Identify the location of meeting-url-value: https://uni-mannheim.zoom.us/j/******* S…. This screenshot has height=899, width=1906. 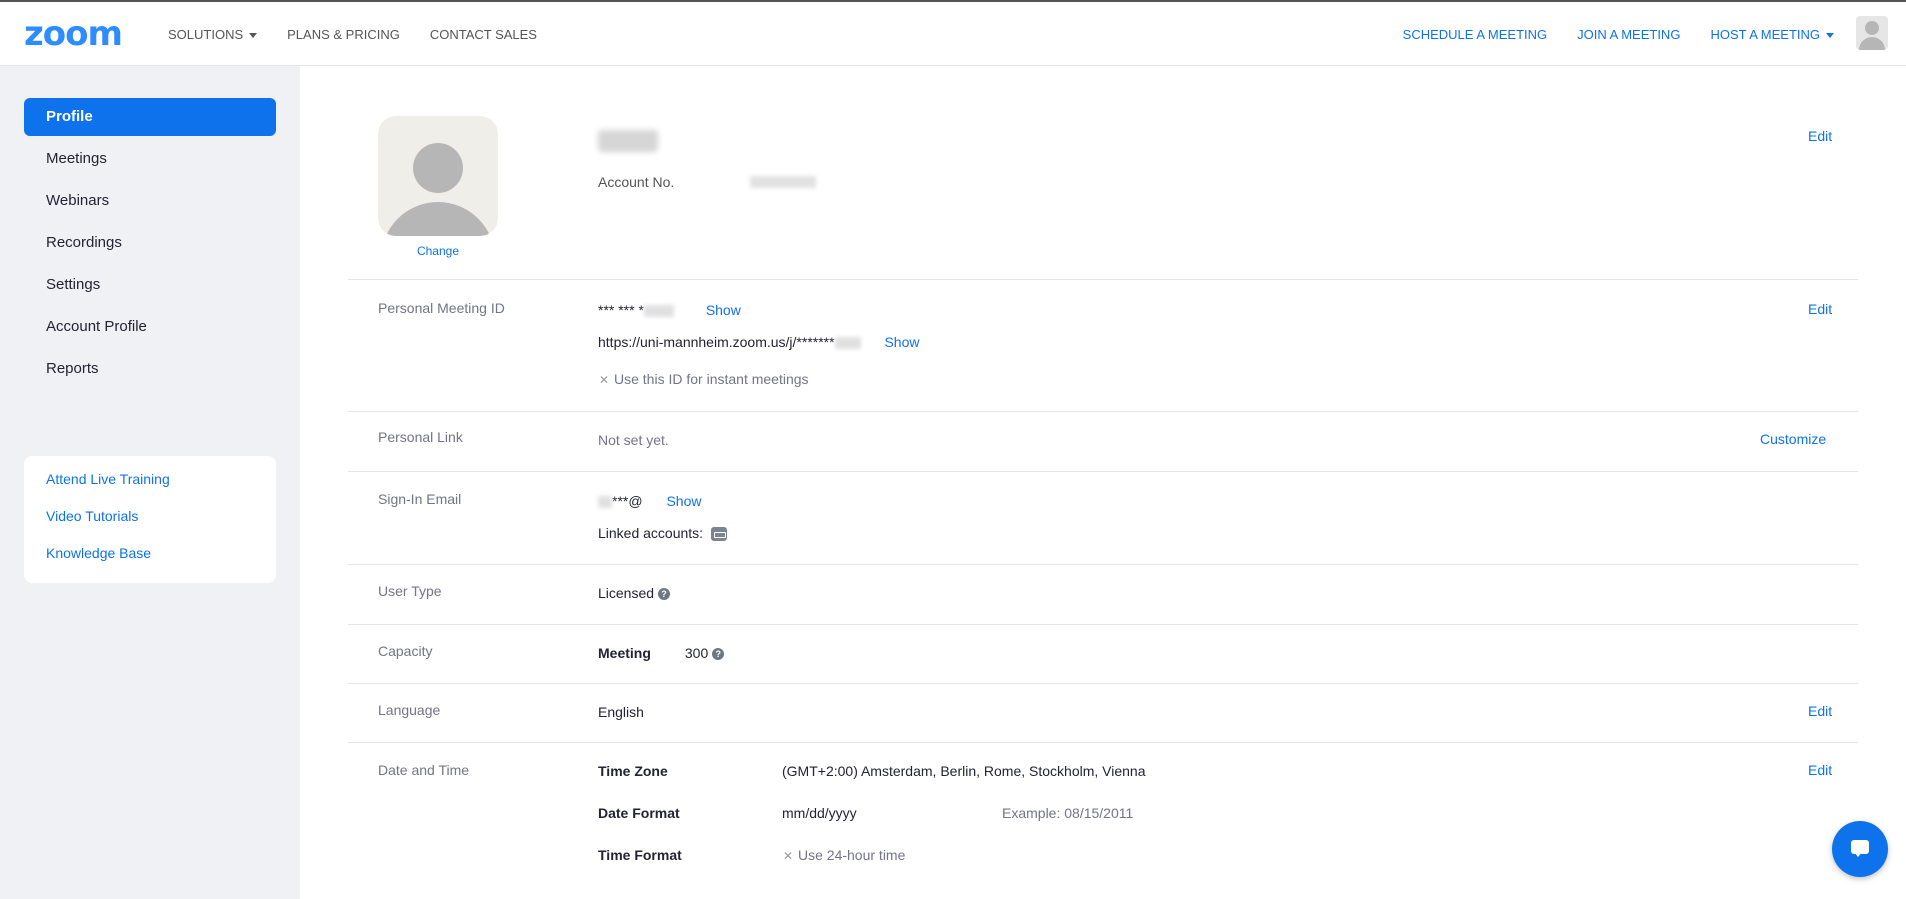
(759, 342).